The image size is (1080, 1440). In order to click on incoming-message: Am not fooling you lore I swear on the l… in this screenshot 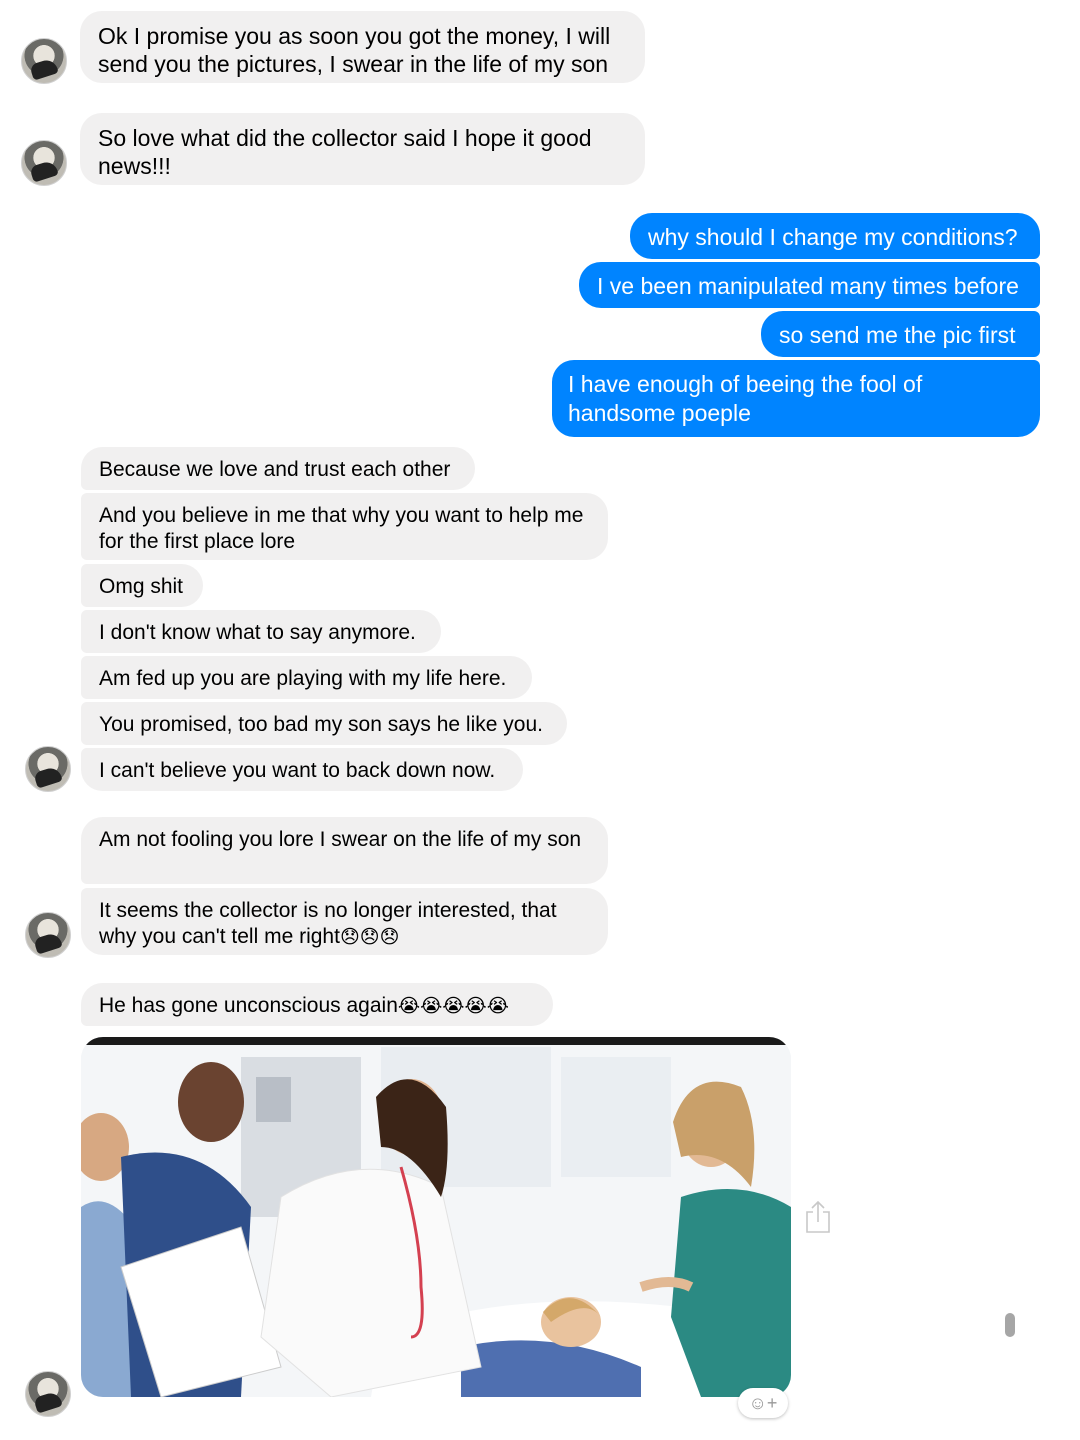, I will do `click(344, 850)`.